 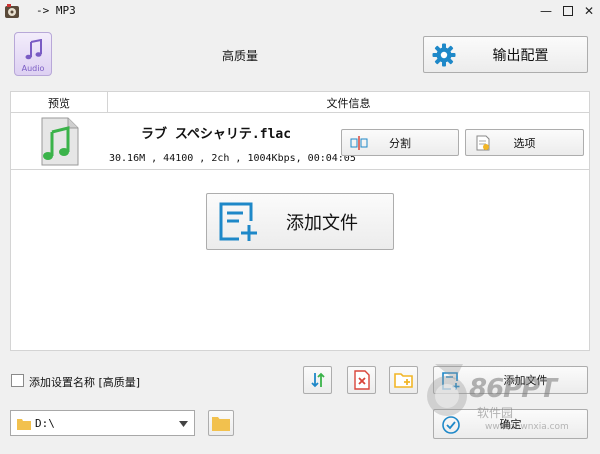 What do you see at coordinates (33, 68) in the screenshot?
I see `audio-format-label: Audio` at bounding box center [33, 68].